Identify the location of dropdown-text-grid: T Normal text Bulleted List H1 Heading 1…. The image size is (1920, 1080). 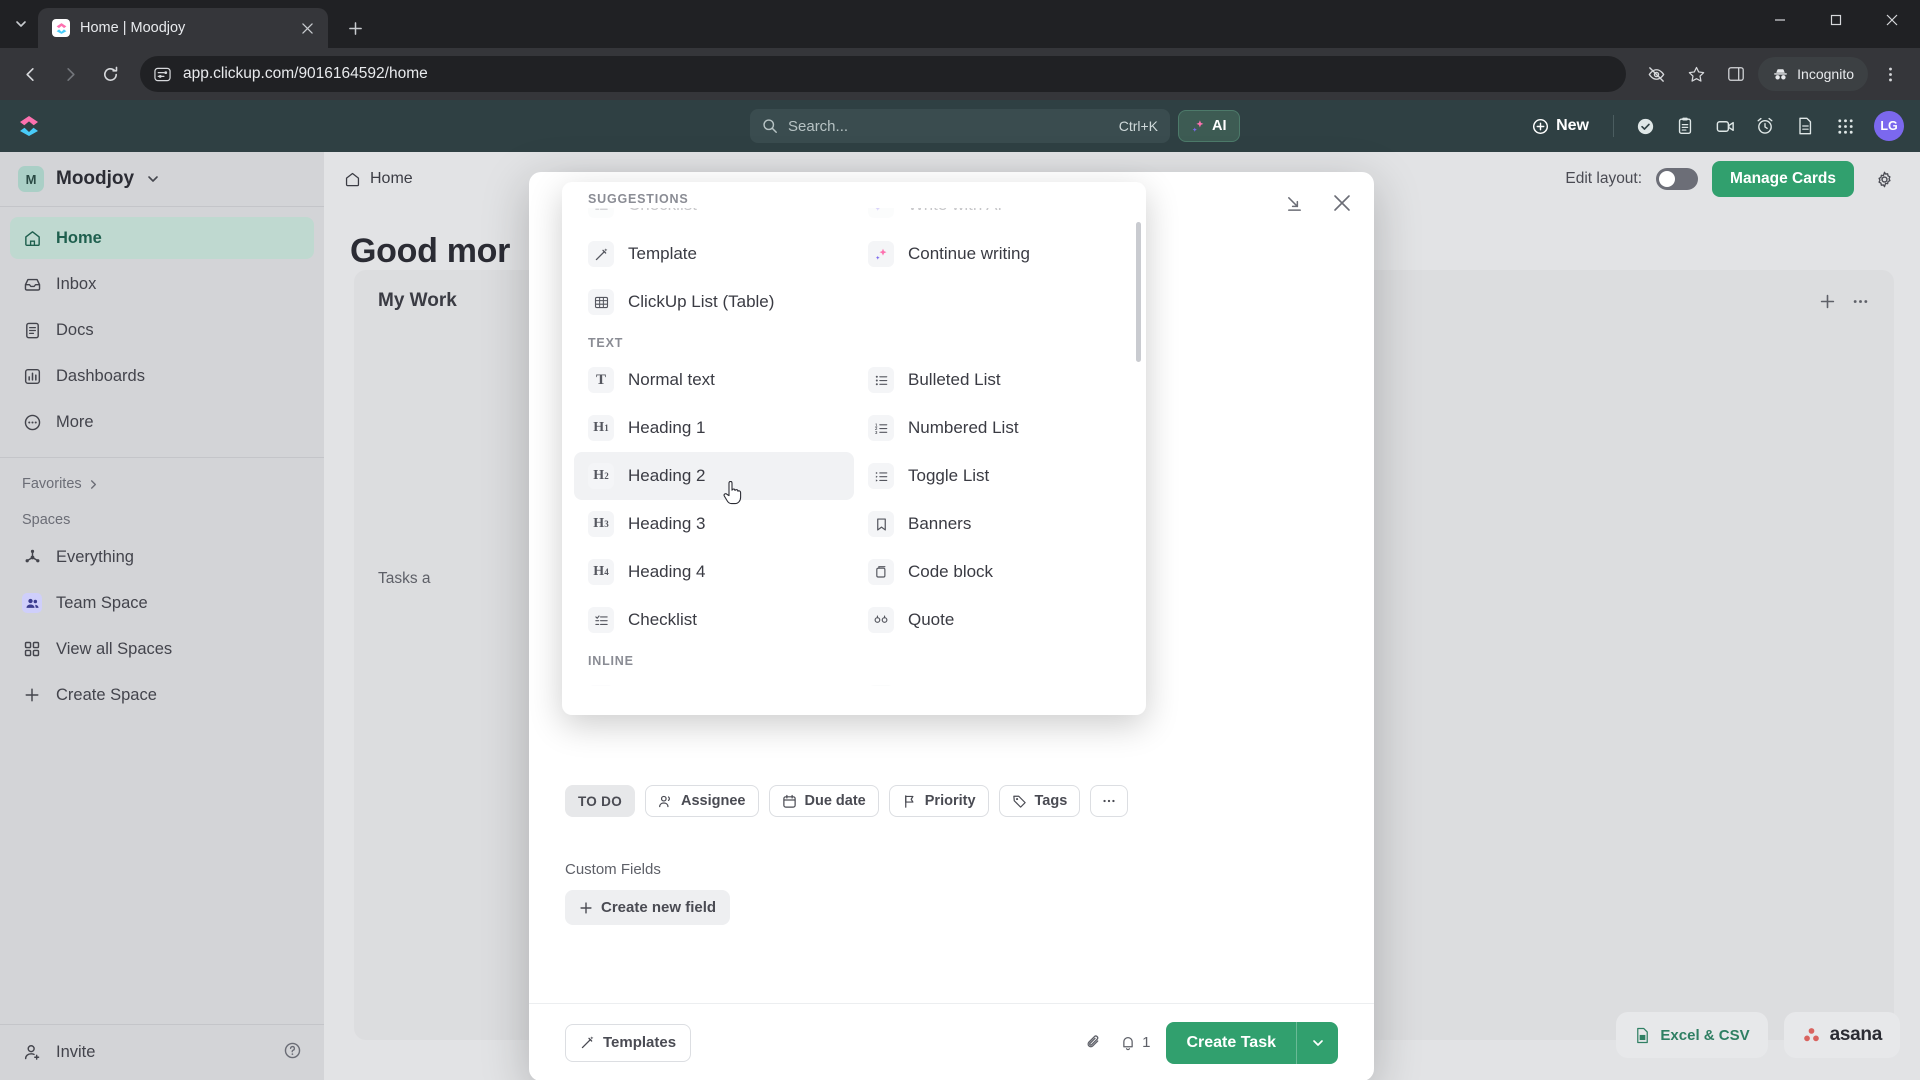
(854, 500).